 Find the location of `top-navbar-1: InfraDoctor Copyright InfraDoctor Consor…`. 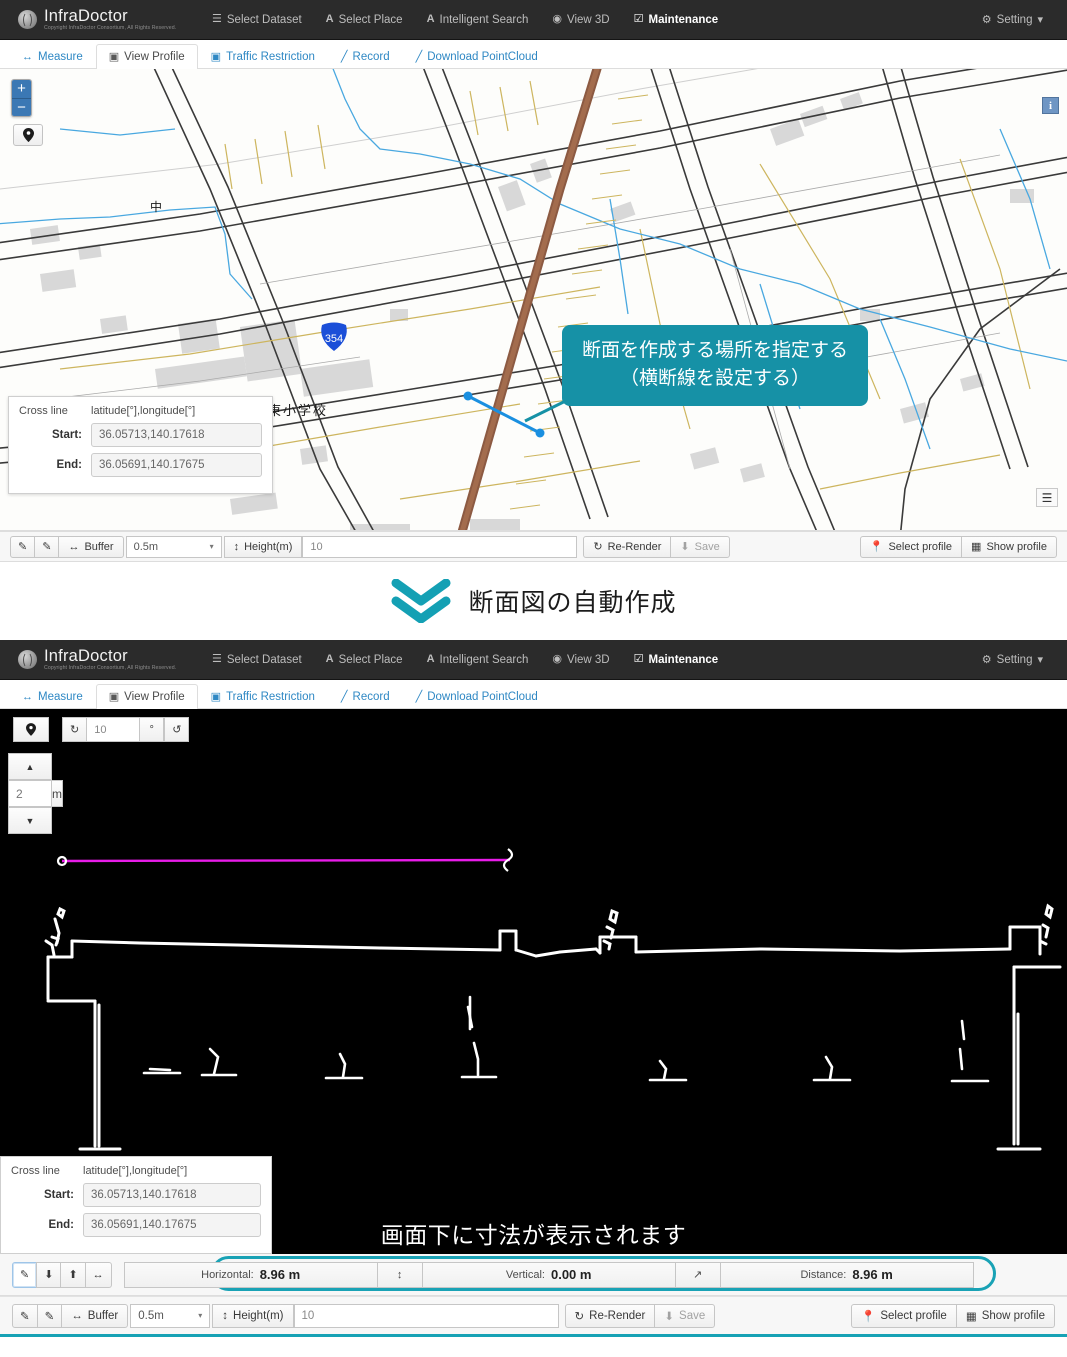

top-navbar-1: InfraDoctor Copyright InfraDoctor Consor… is located at coordinates (533, 20).